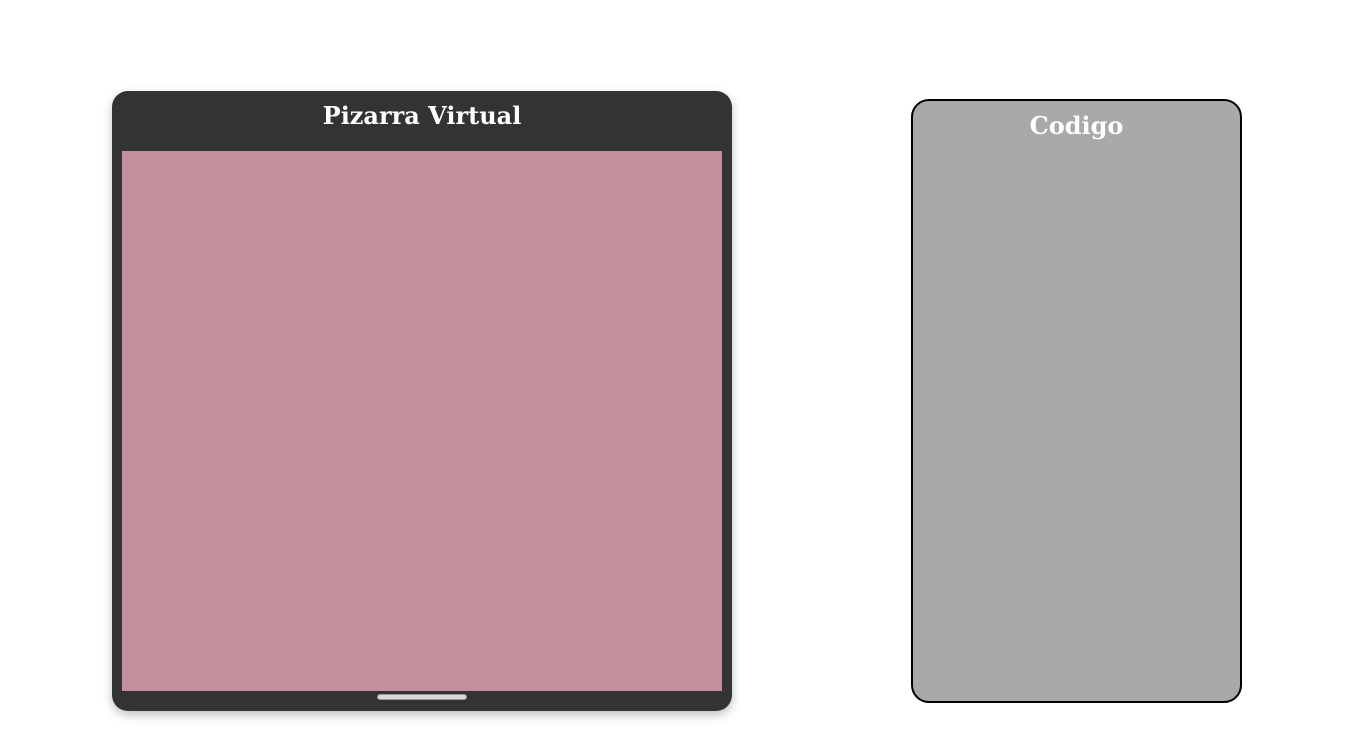 This screenshot has height=753, width=1349. Describe the element at coordinates (422, 697) in the screenshot. I see `resize-handle` at that location.